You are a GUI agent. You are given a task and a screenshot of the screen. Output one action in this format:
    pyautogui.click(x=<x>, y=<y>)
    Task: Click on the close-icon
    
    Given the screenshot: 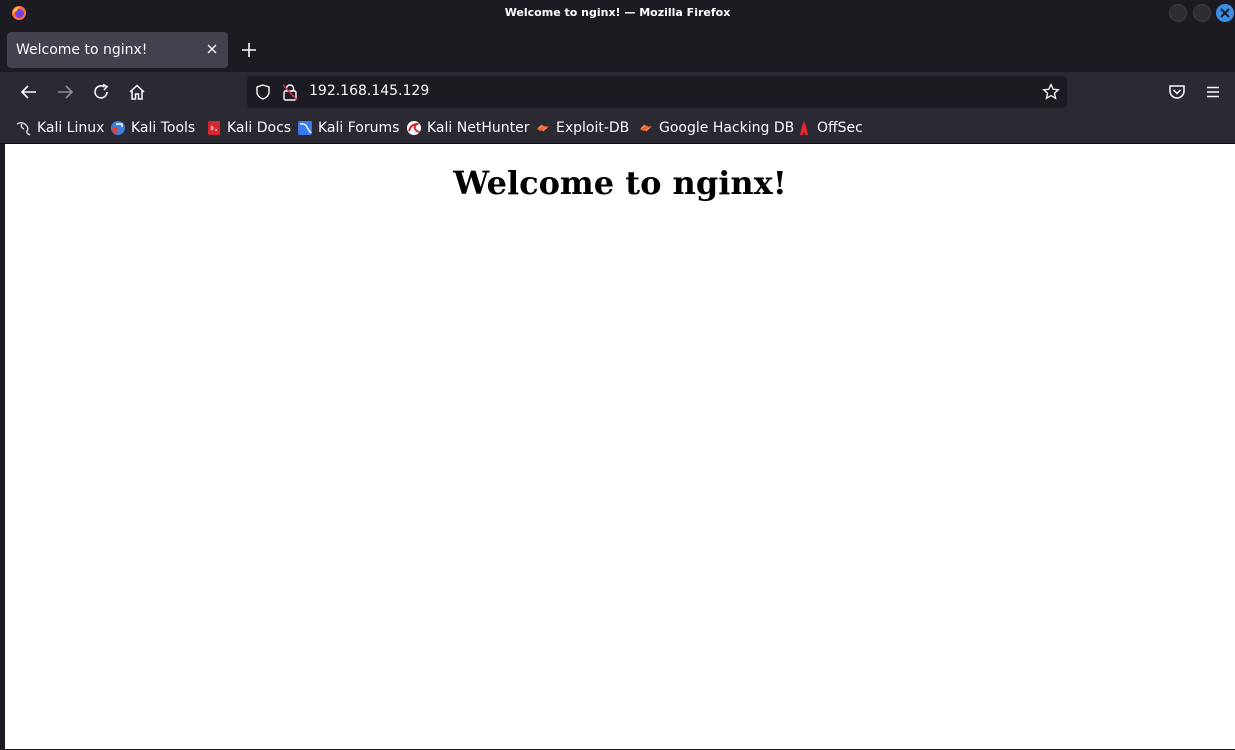 What is the action you would take?
    pyautogui.click(x=1225, y=13)
    